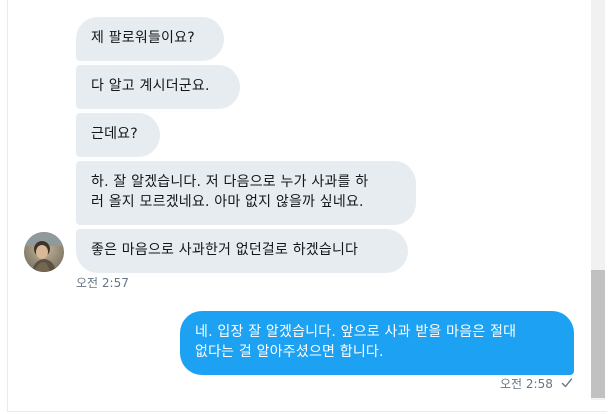  I want to click on message-text: 다 알고 계시더군요., so click(150, 86).